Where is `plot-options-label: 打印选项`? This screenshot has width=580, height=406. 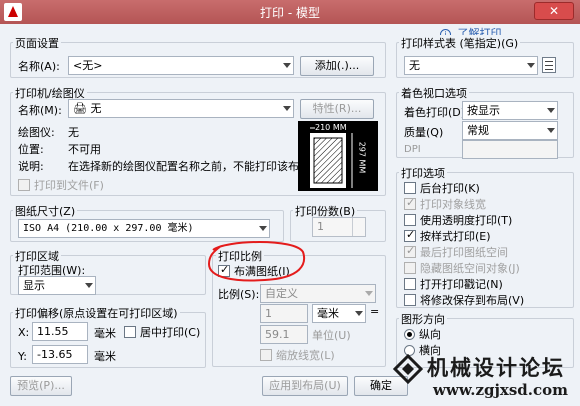
plot-options-label: 打印选项 is located at coordinates (423, 173).